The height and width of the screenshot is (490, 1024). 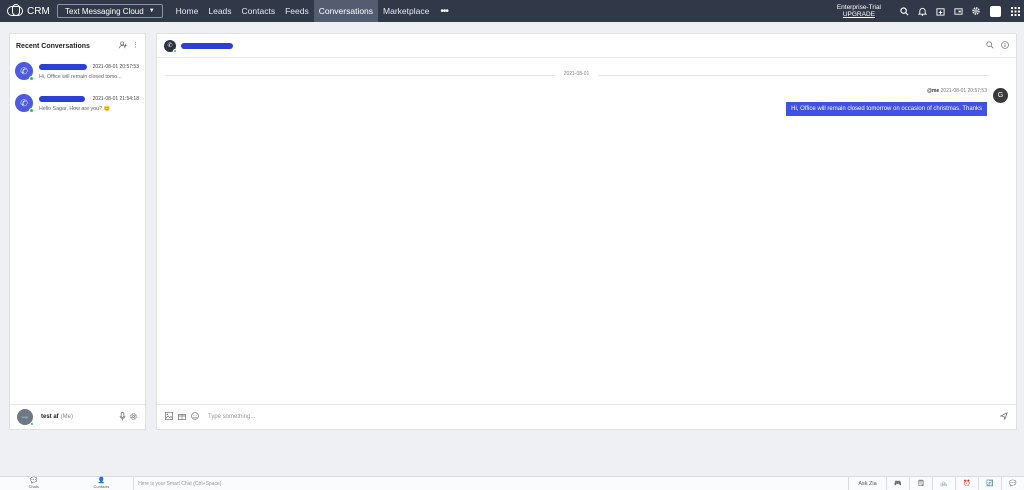 I want to click on me-avatar-logo: Logo, so click(x=25, y=417).